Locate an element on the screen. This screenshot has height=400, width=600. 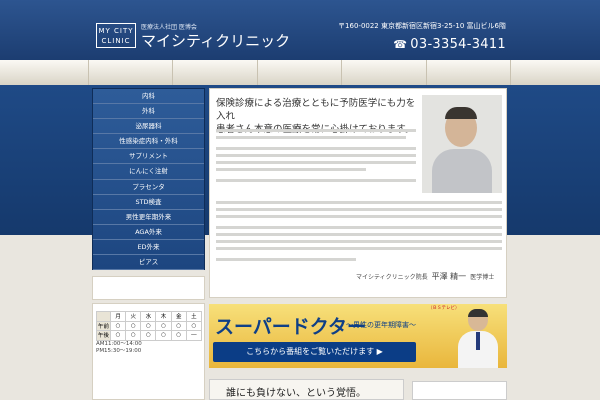
hours-day: 木 is located at coordinates (163, 316).